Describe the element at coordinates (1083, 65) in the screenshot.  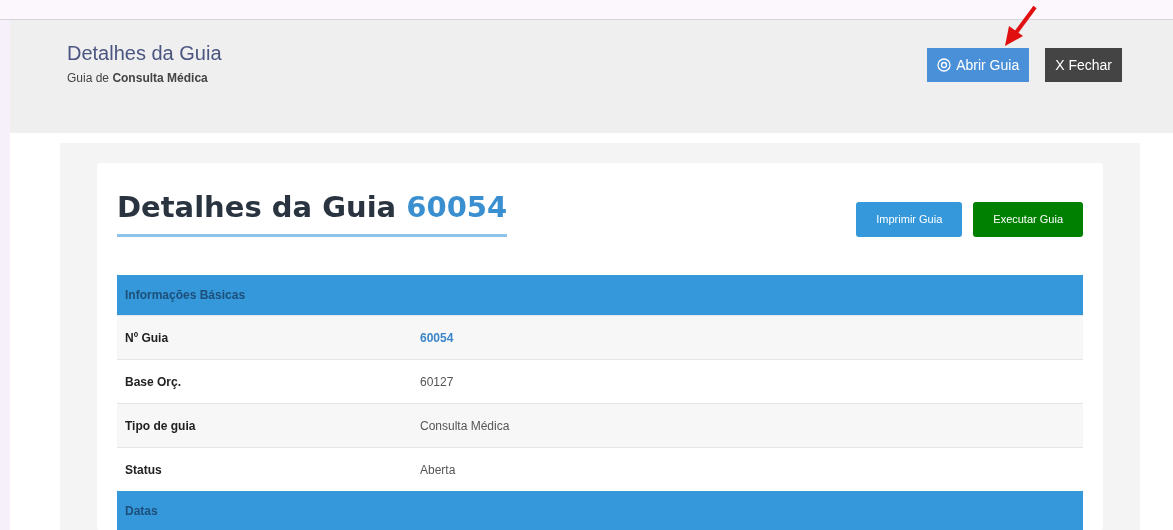
I see `close-button: X Fechar` at that location.